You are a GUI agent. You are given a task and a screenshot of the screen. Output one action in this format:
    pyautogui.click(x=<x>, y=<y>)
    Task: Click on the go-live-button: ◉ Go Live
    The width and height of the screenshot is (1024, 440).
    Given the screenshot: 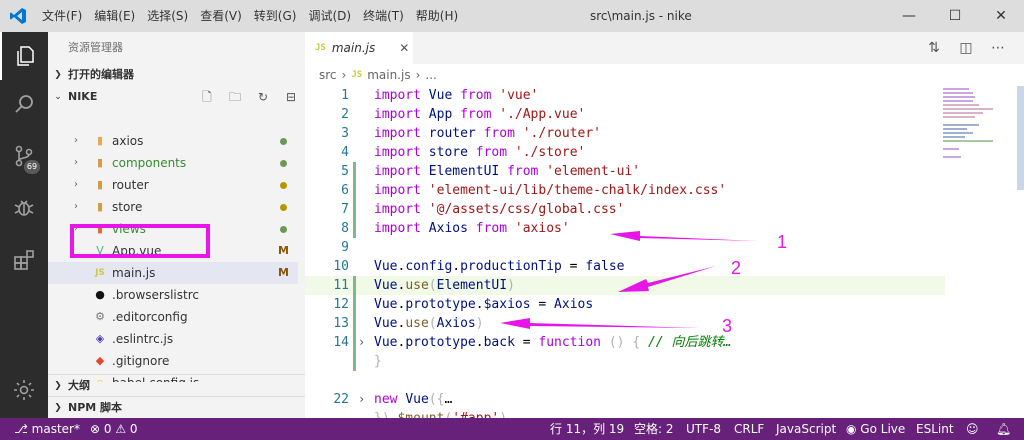 What is the action you would take?
    pyautogui.click(x=875, y=429)
    